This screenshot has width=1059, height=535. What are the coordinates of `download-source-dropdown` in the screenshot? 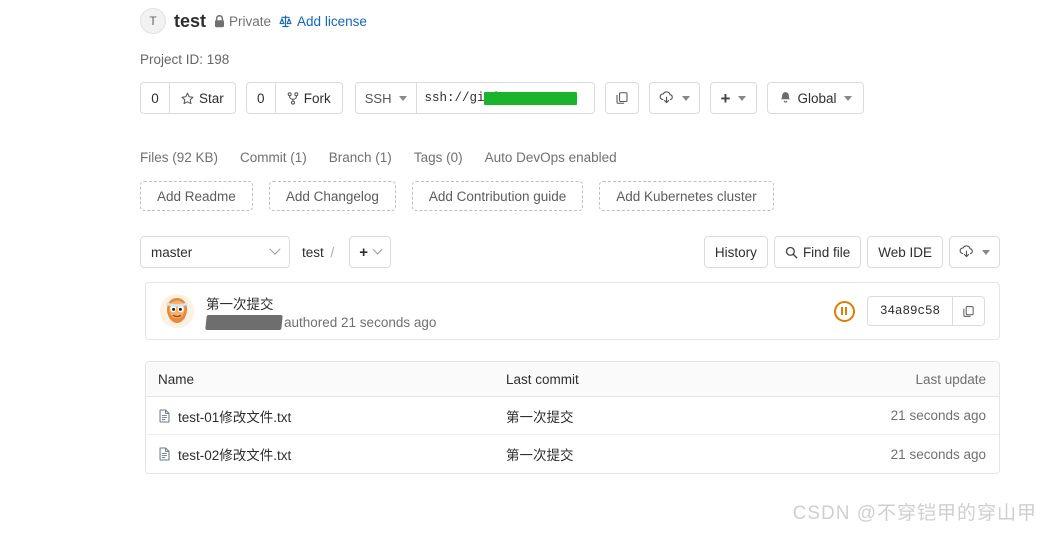 It's located at (674, 98).